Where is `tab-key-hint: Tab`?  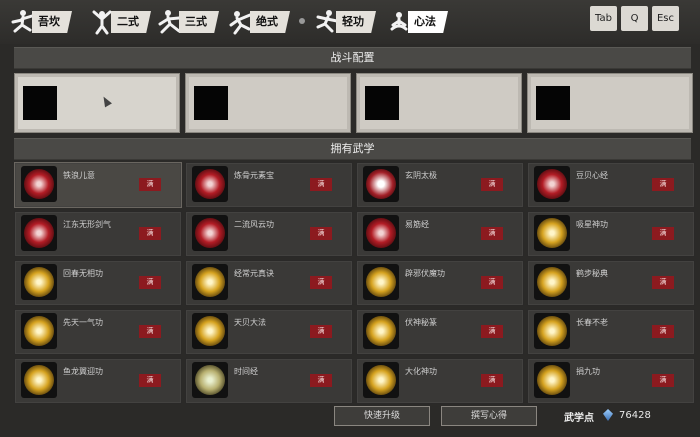
tab-key-hint: Tab is located at coordinates (603, 18).